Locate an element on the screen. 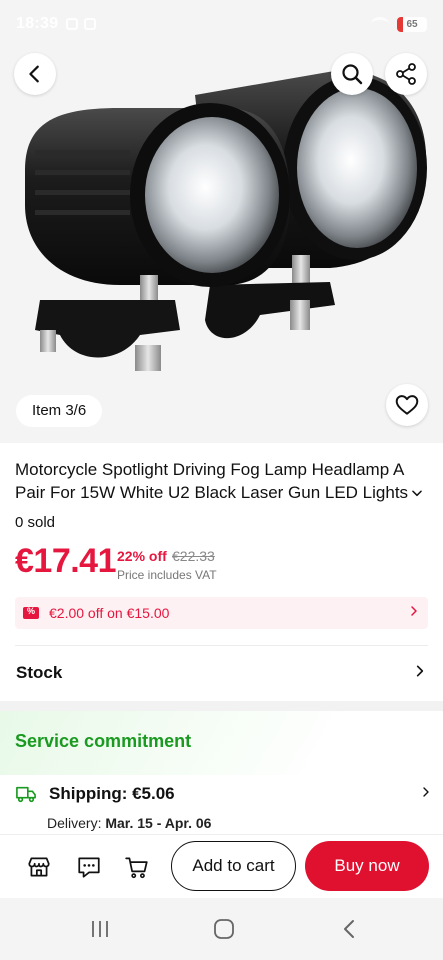 The height and width of the screenshot is (960, 443). service-commitment-section: Service commitment is located at coordinates (221, 743).